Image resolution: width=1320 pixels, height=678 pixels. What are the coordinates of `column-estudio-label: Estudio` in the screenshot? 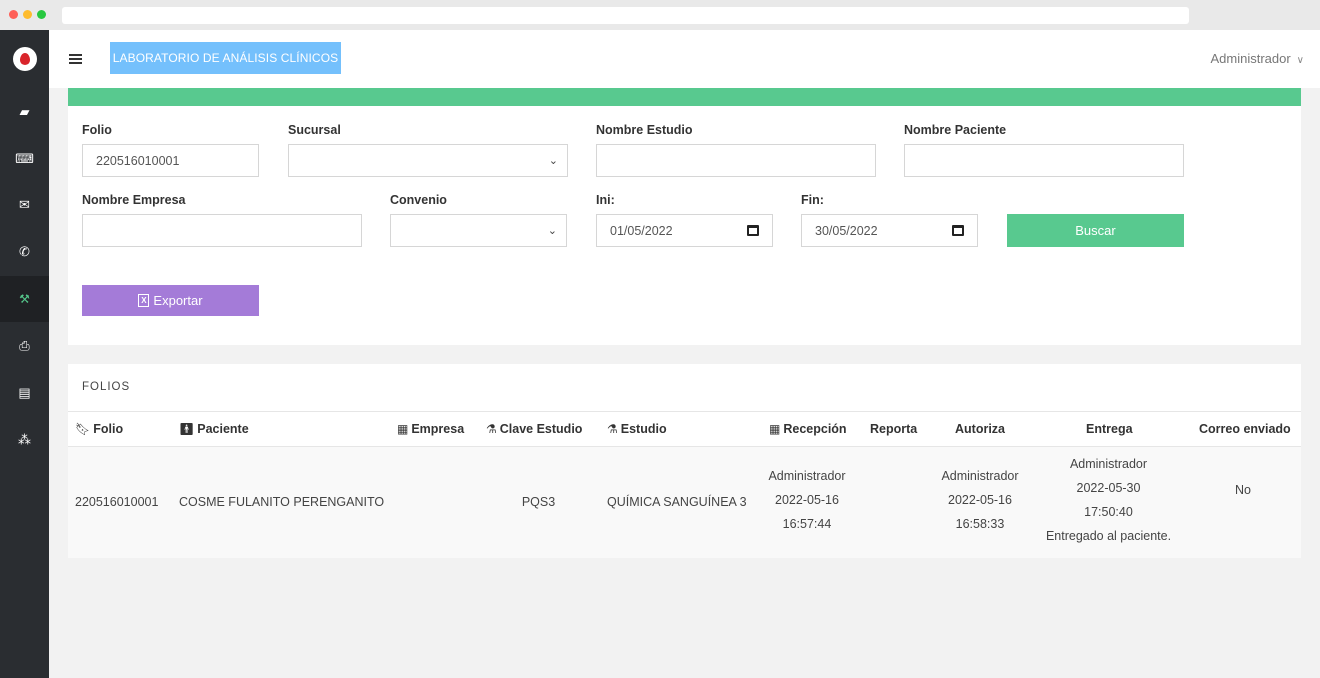 It's located at (643, 429).